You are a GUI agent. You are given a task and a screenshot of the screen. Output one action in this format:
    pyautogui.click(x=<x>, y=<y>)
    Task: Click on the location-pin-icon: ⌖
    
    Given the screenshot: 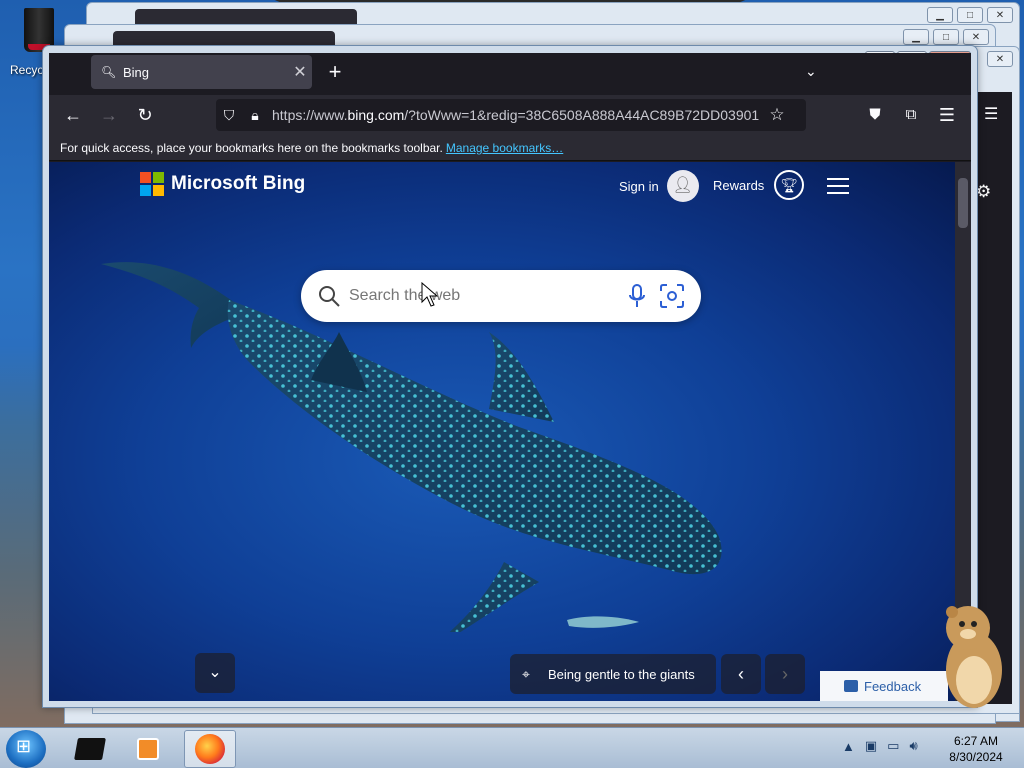 What is the action you would take?
    pyautogui.click(x=526, y=673)
    